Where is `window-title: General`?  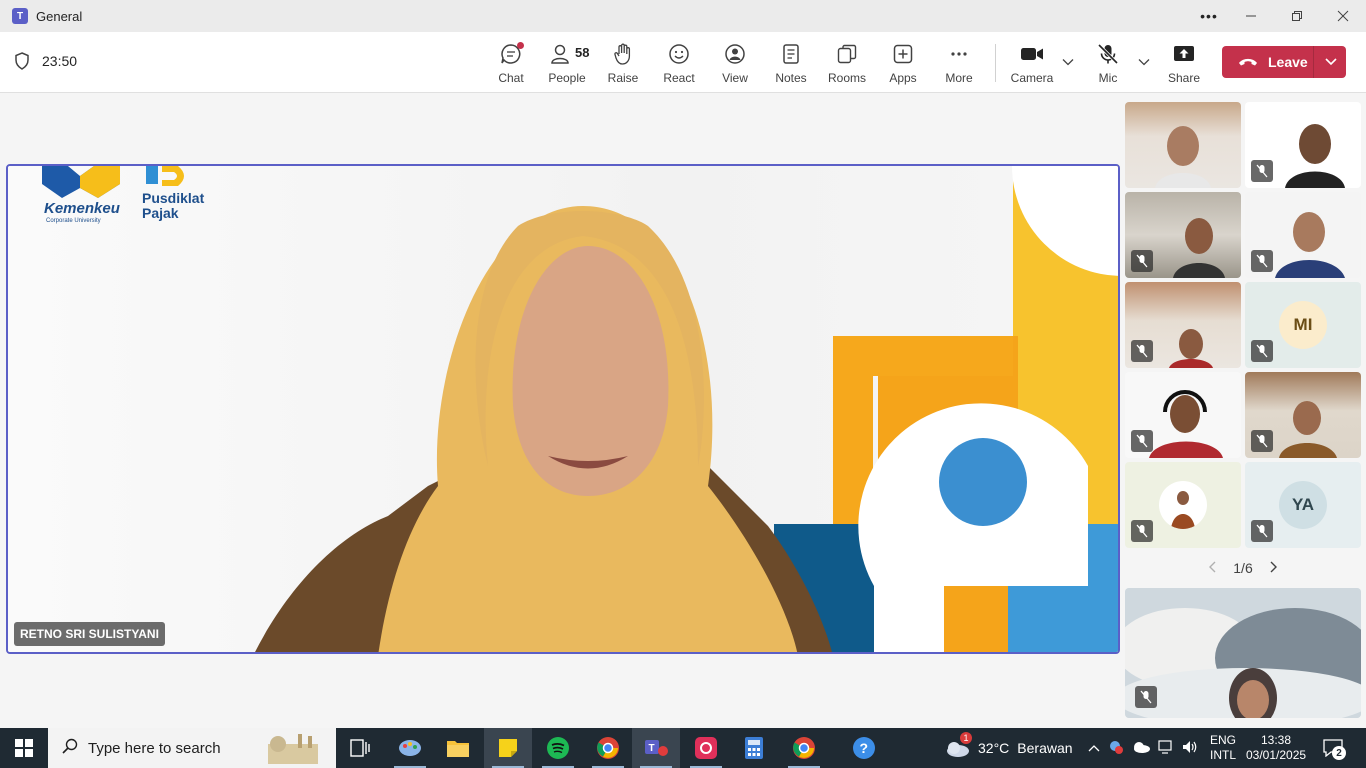 window-title: General is located at coordinates (59, 16).